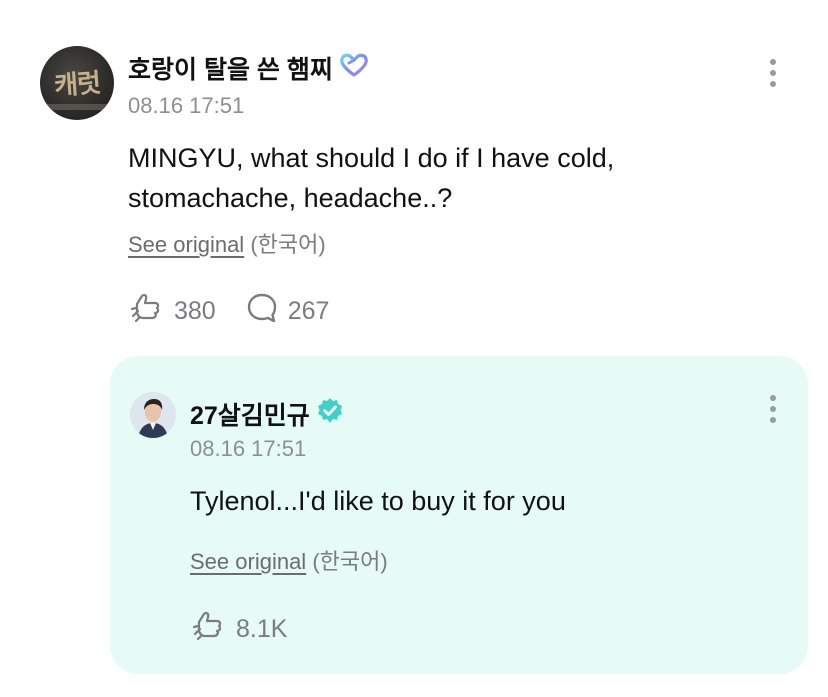 The image size is (828, 697). What do you see at coordinates (230, 70) in the screenshot?
I see `author-name: 호랑이 탈을 쓴 햄찌` at bounding box center [230, 70].